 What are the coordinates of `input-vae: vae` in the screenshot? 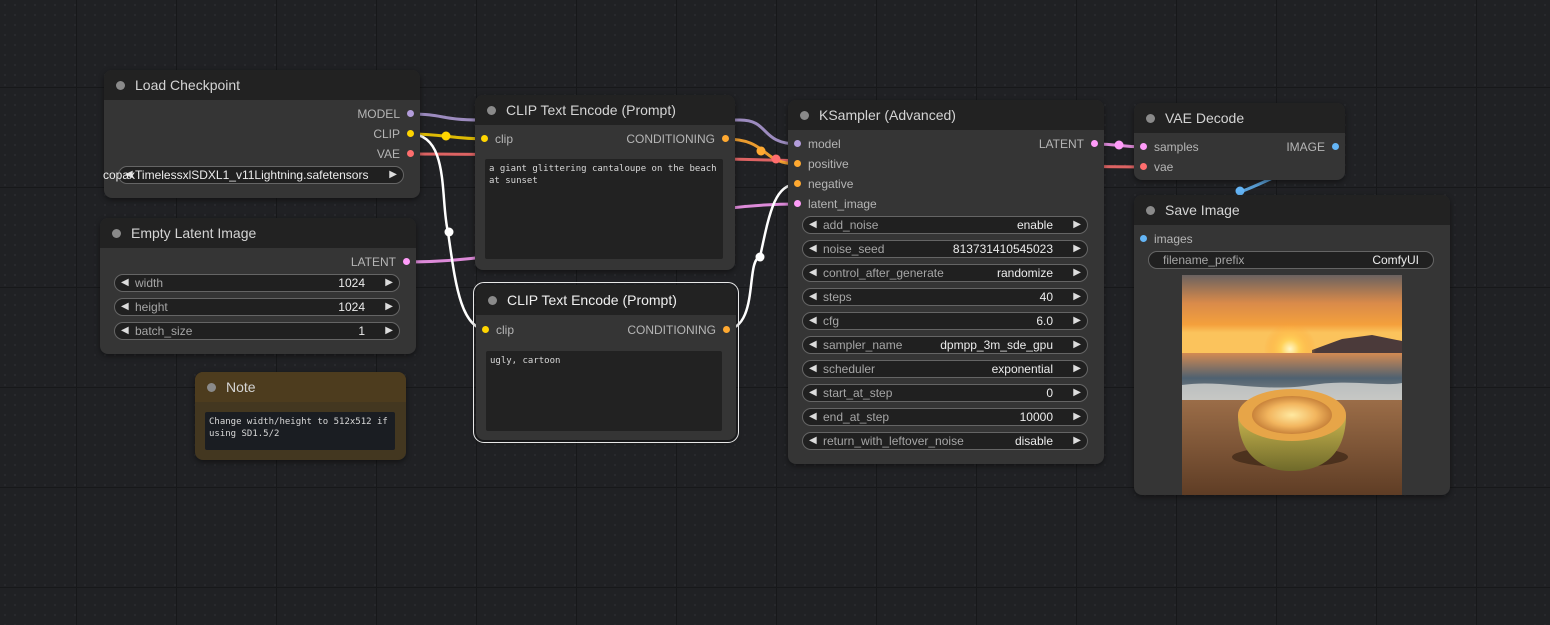 It's located at (1153, 167).